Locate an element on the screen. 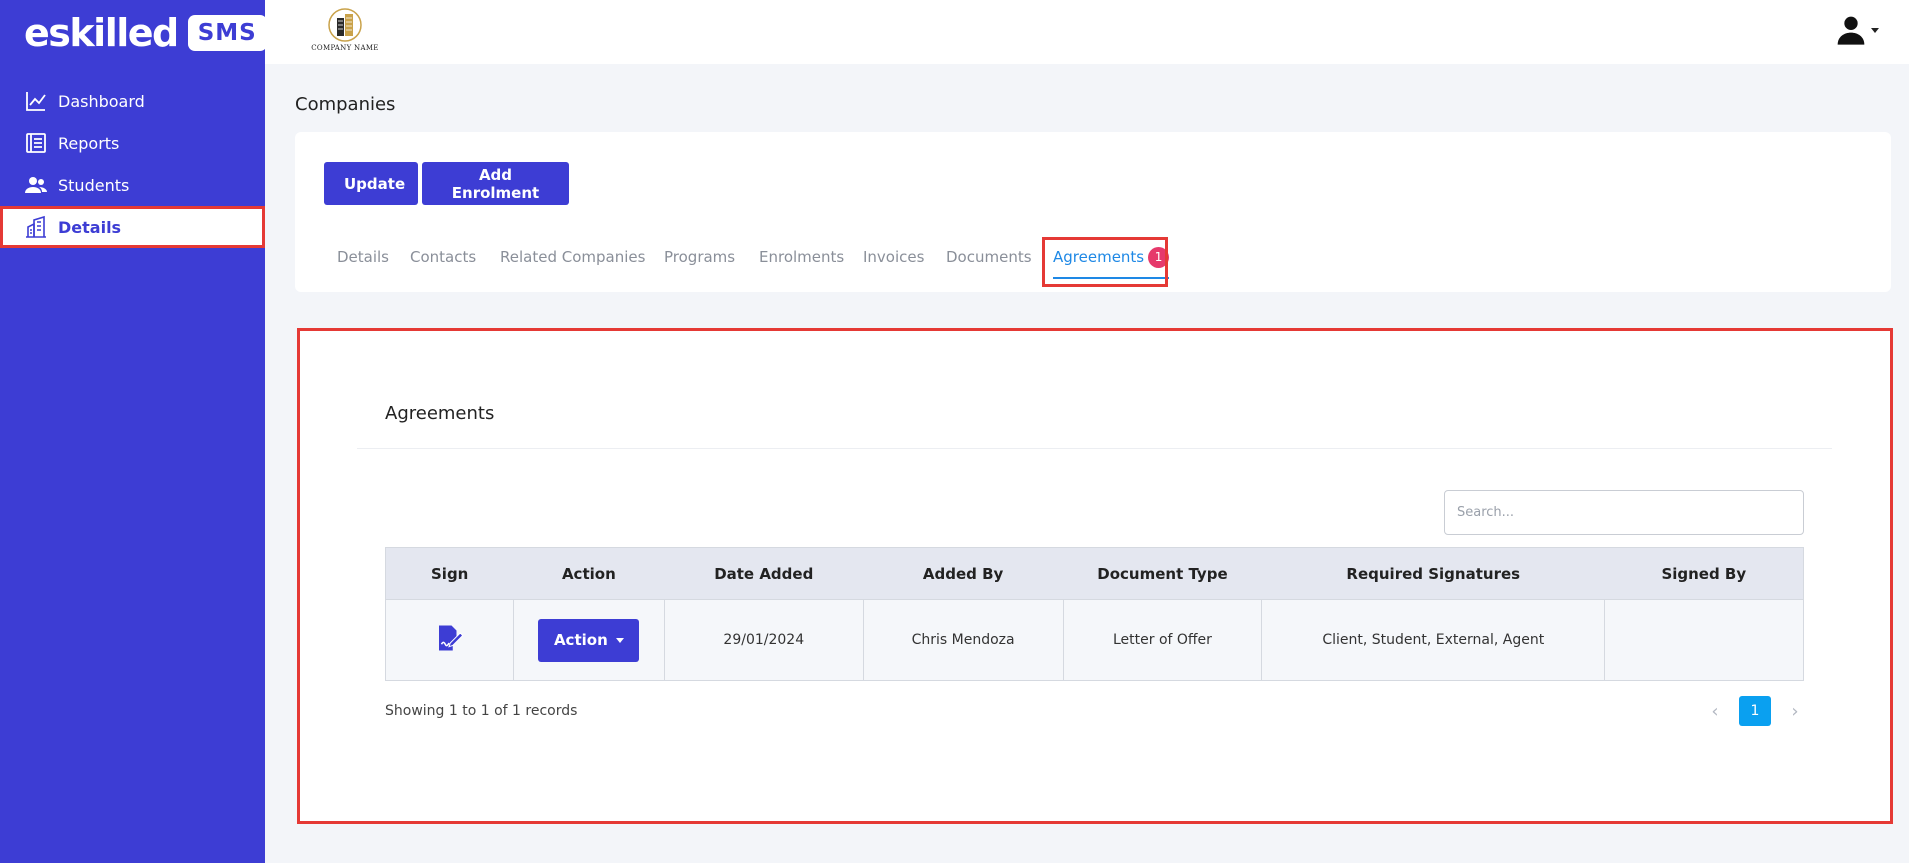 This screenshot has width=1909, height=863. add-enrolment-button: Add Enrolment is located at coordinates (495, 183).